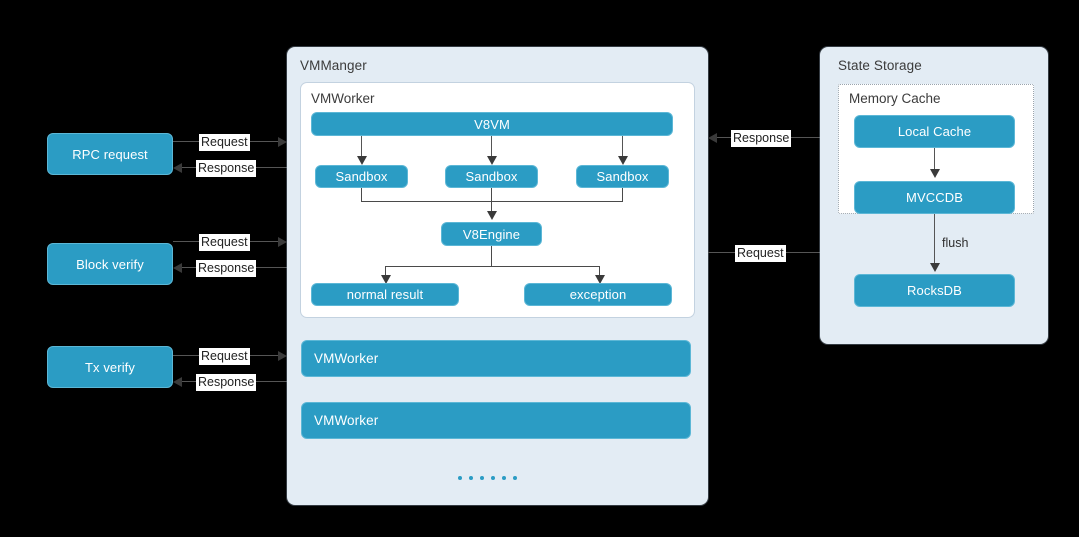  What do you see at coordinates (496, 420) in the screenshot?
I see `vm-worker-bar-2: VMWorker` at bounding box center [496, 420].